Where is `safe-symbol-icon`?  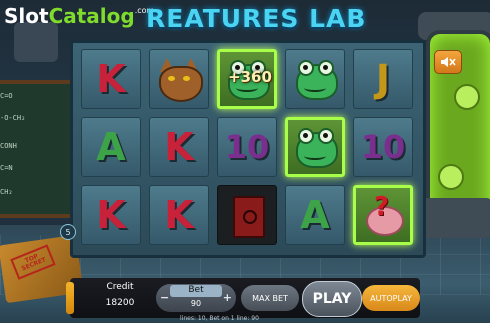
safe-symbol-icon is located at coordinates (247, 215).